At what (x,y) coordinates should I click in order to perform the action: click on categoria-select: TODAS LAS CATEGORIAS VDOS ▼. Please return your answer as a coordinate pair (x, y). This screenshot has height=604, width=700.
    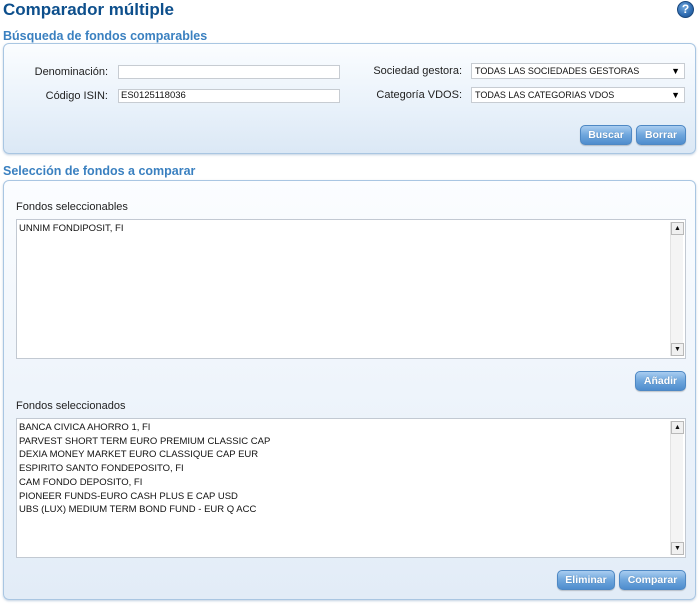
    Looking at the image, I should click on (578, 95).